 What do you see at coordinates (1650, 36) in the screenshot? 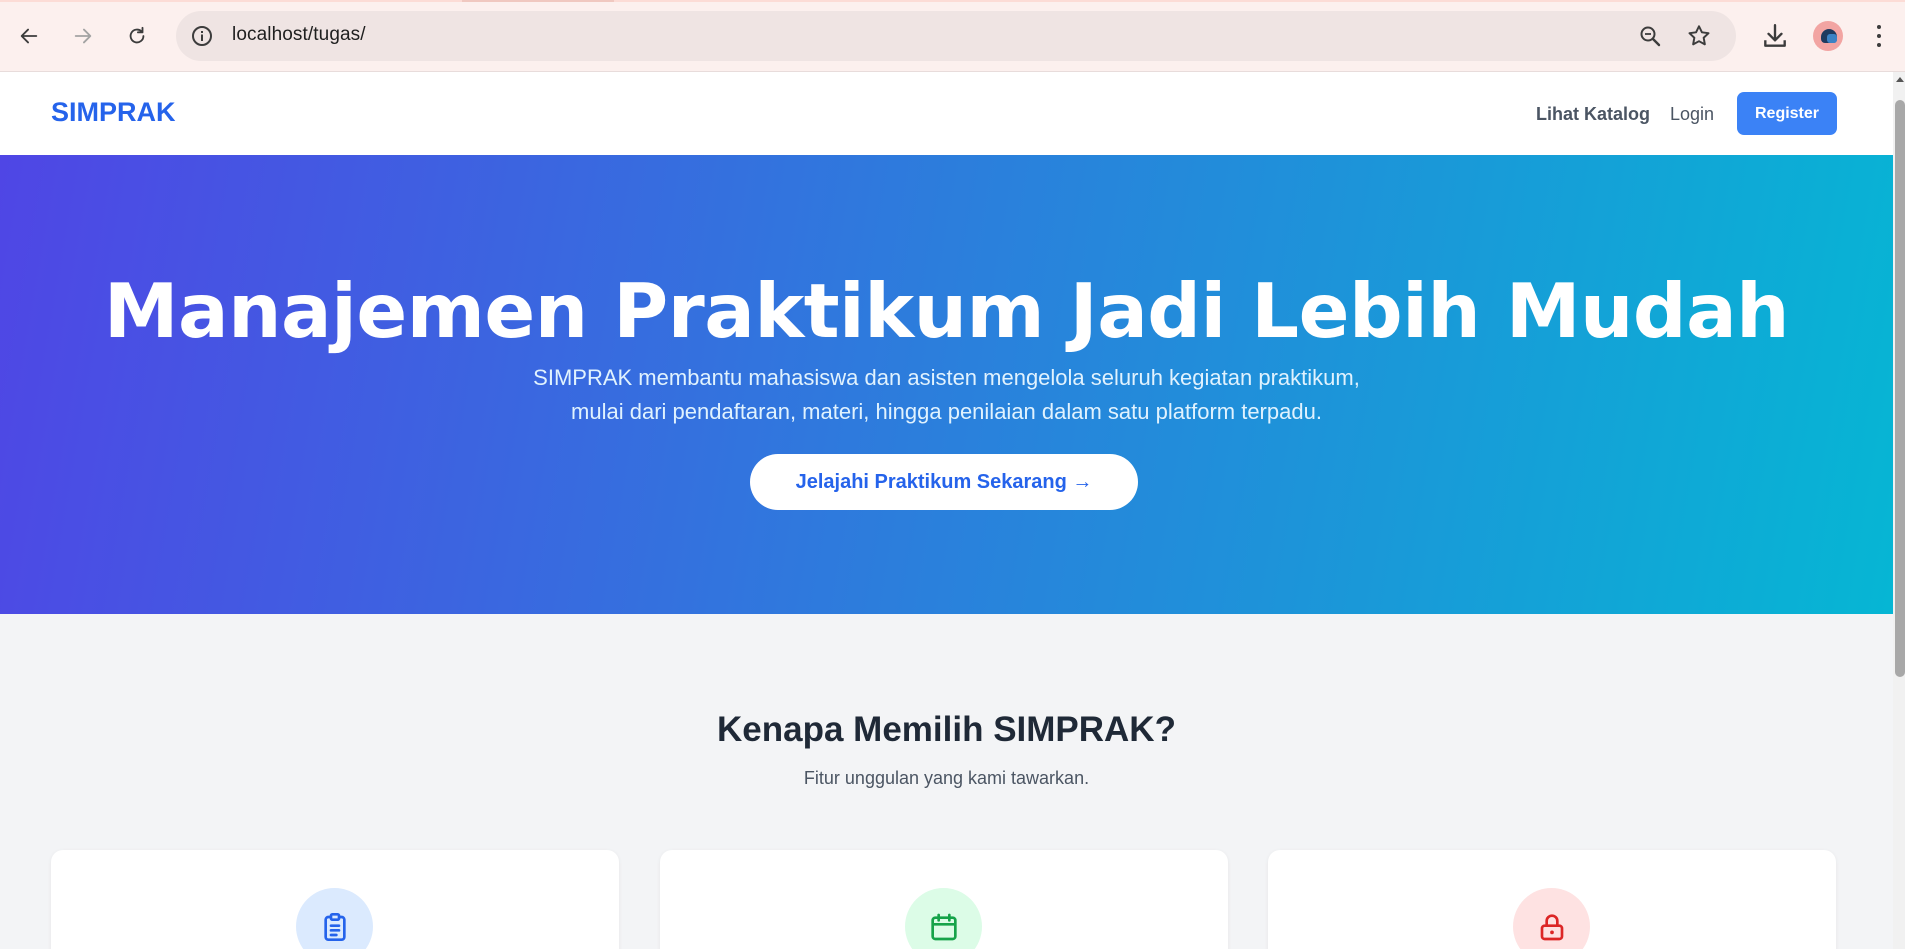
I see `zoom-icon` at bounding box center [1650, 36].